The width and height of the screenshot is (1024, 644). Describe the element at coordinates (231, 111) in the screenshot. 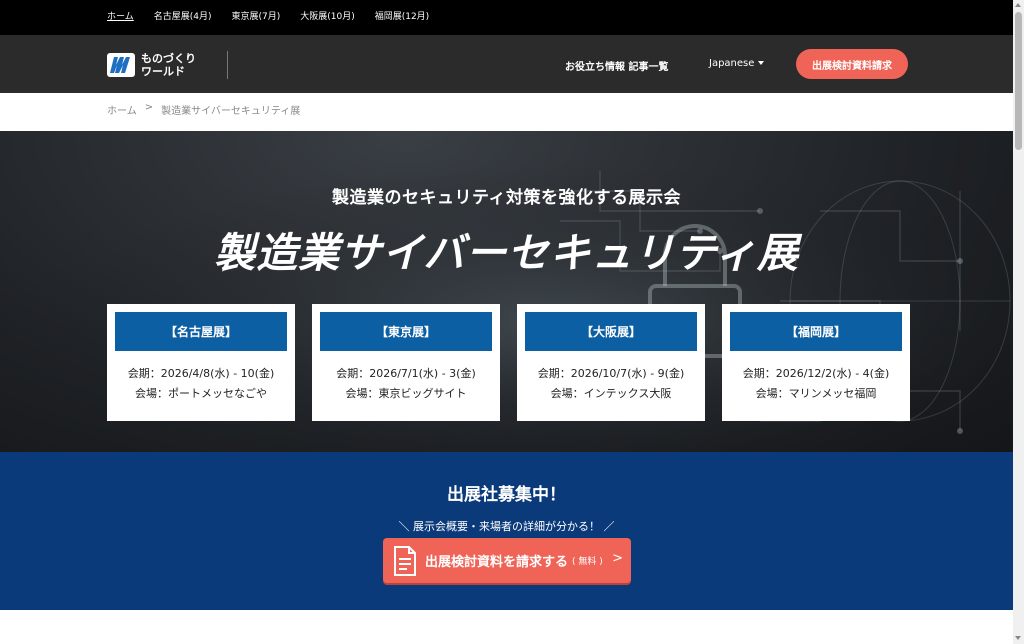

I see `breadcrumb-current: 製造業サイバーセキュリティ展` at that location.